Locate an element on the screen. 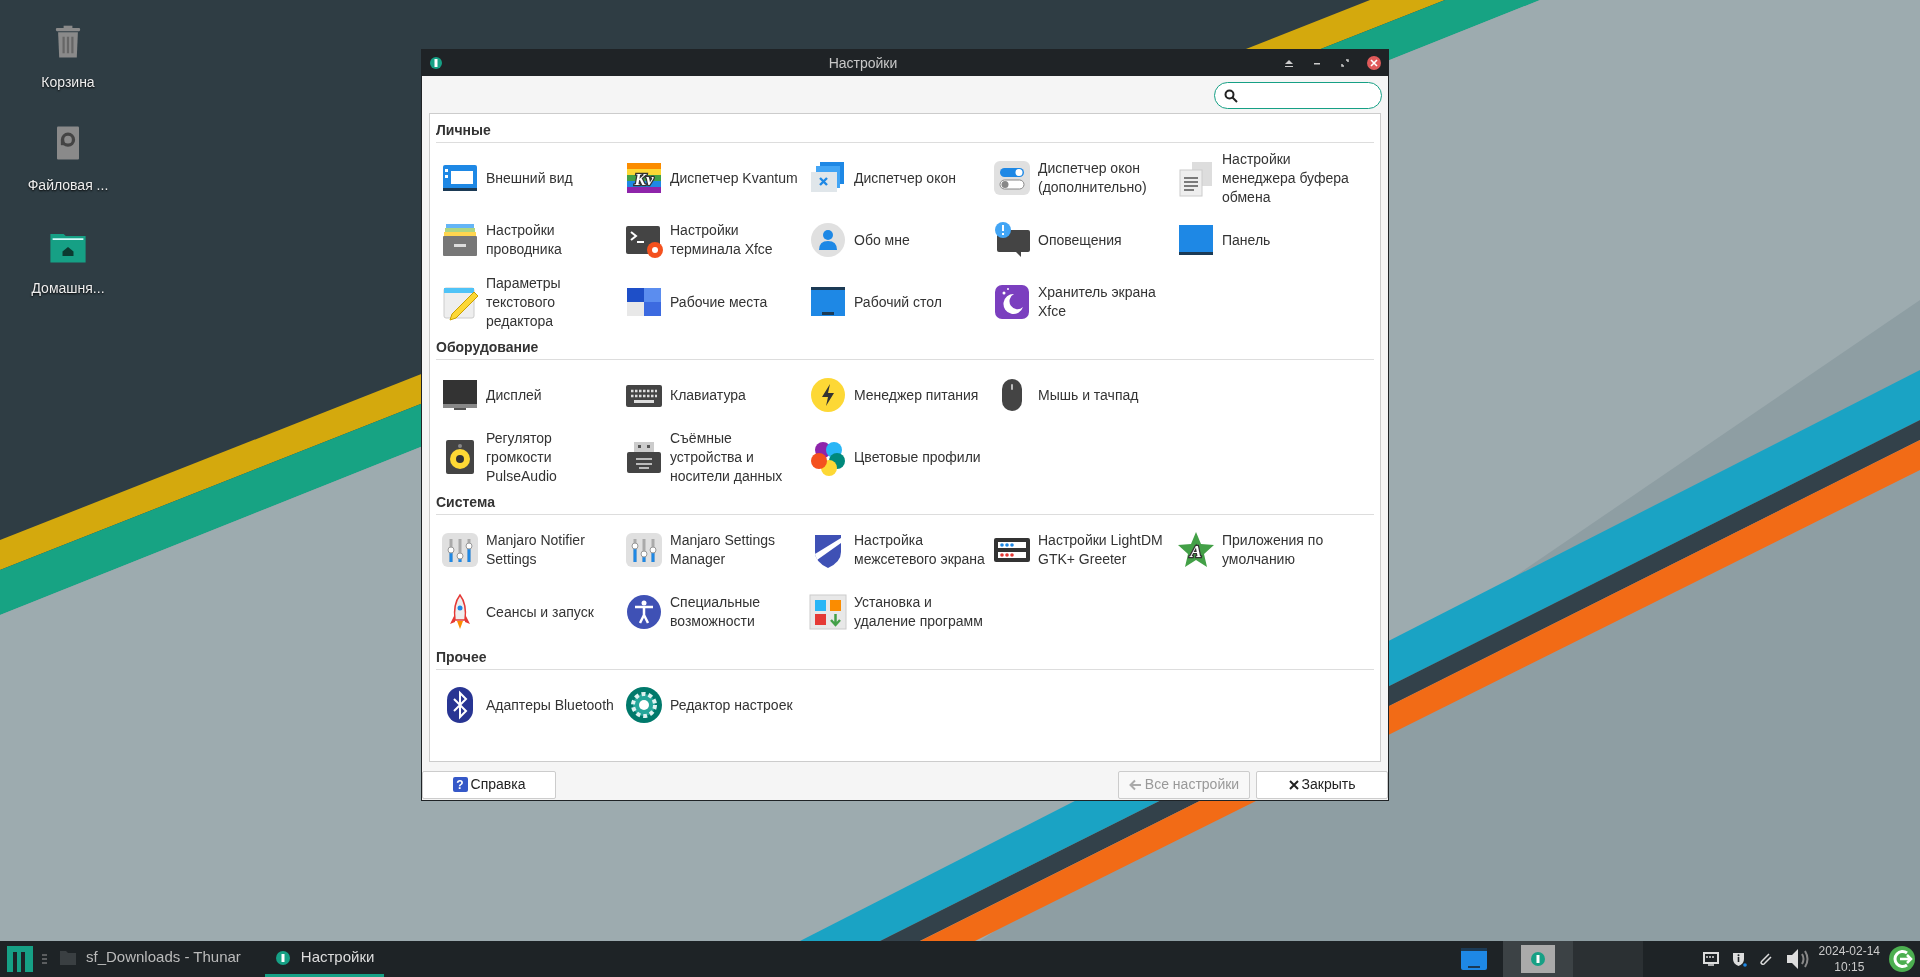 This screenshot has height=977, width=1920. settings-item-link: Сеансы и запуск is located at coordinates (540, 612).